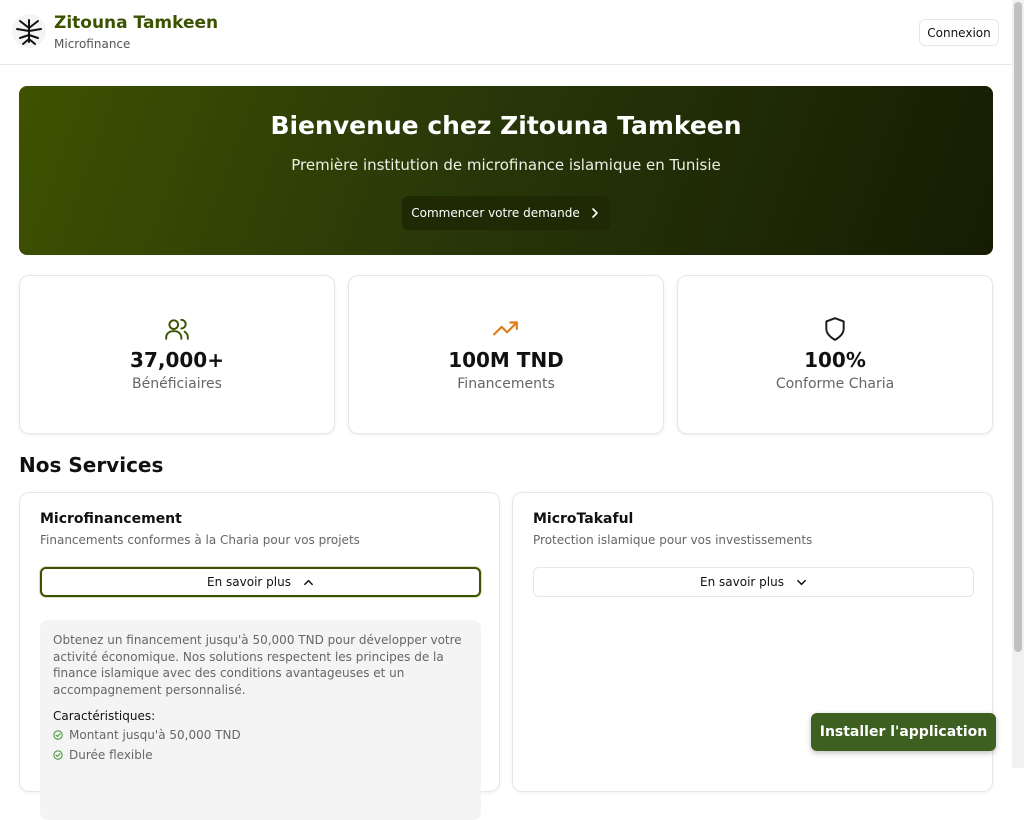  I want to click on tree-logo-icon, so click(29, 31).